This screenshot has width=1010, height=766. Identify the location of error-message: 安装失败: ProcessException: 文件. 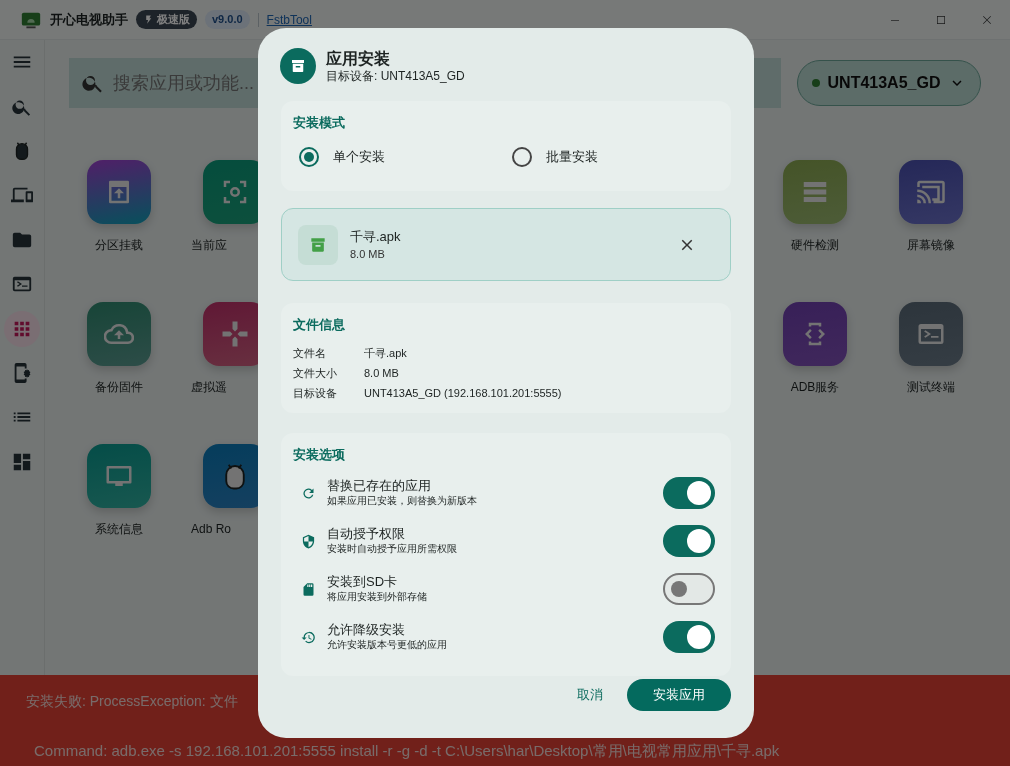
(132, 701).